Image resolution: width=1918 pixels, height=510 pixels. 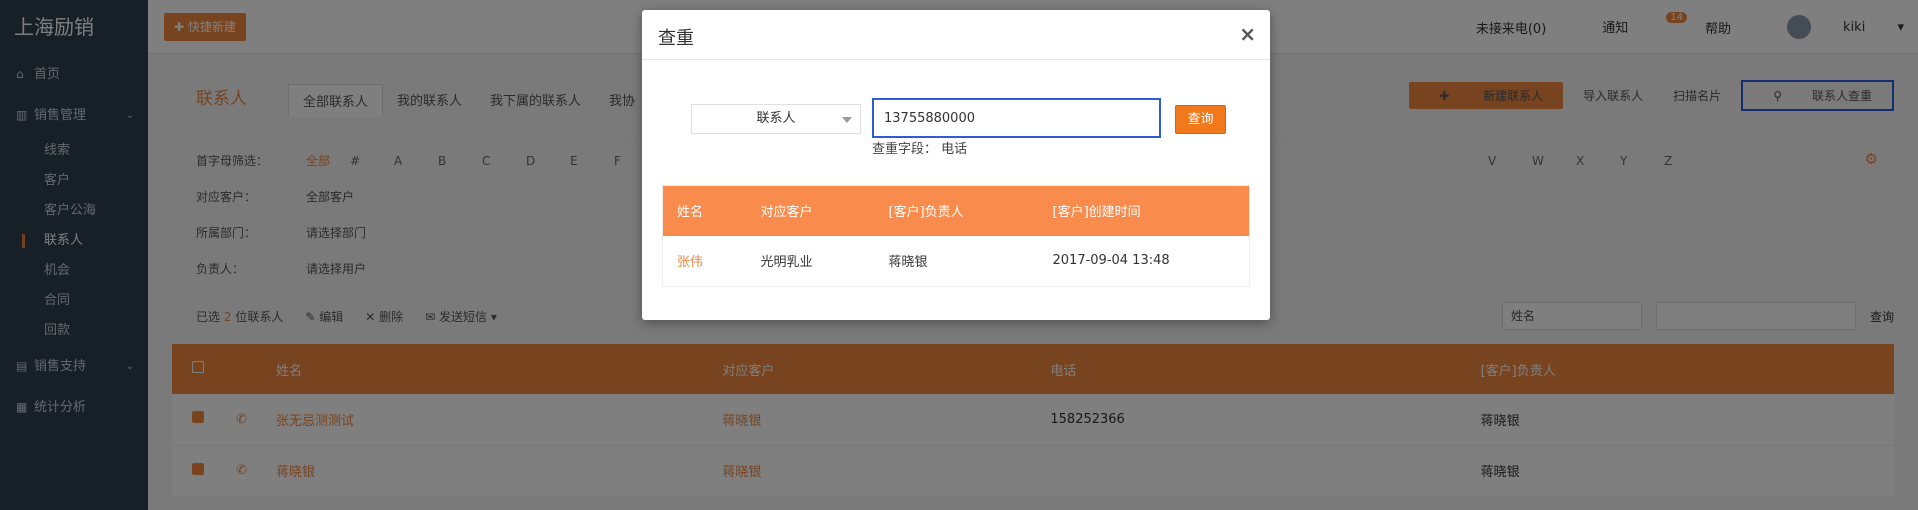 I want to click on dedupe-field-hint: 查重字段： 电话, so click(x=920, y=149).